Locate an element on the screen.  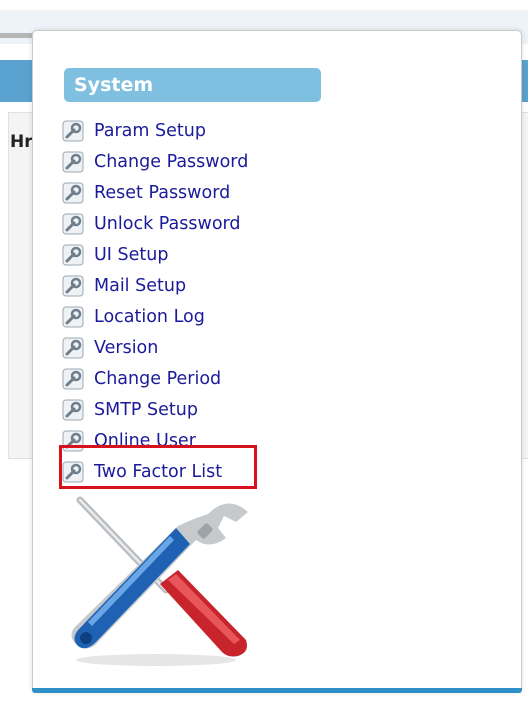
menu-item-label: UI Setup is located at coordinates (131, 254).